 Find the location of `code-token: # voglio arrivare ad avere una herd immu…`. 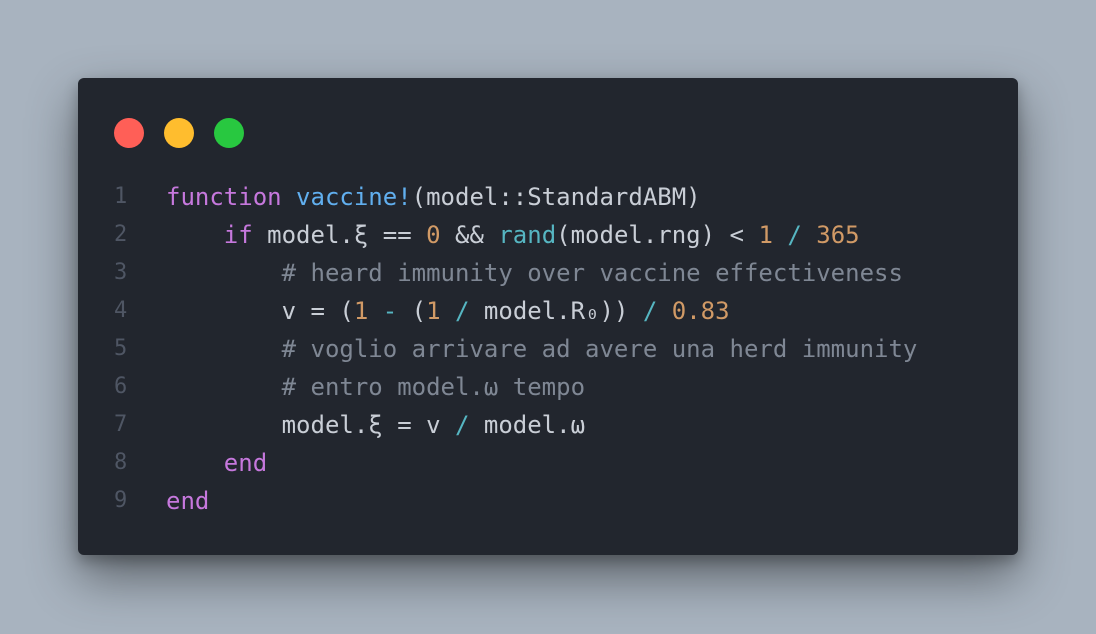

code-token: # voglio arrivare ad avere una herd immu… is located at coordinates (599, 349).